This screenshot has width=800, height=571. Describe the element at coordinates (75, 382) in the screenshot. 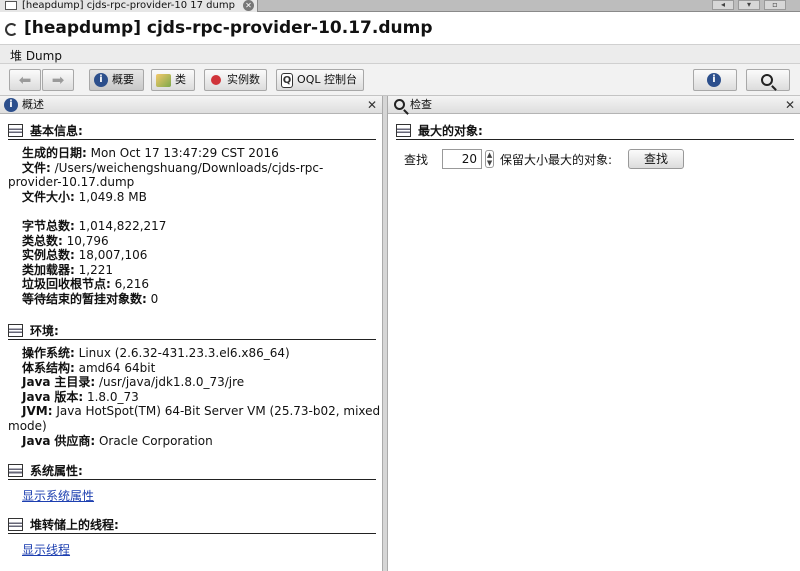

I see `java-home-label-suffix: 主目录:` at that location.